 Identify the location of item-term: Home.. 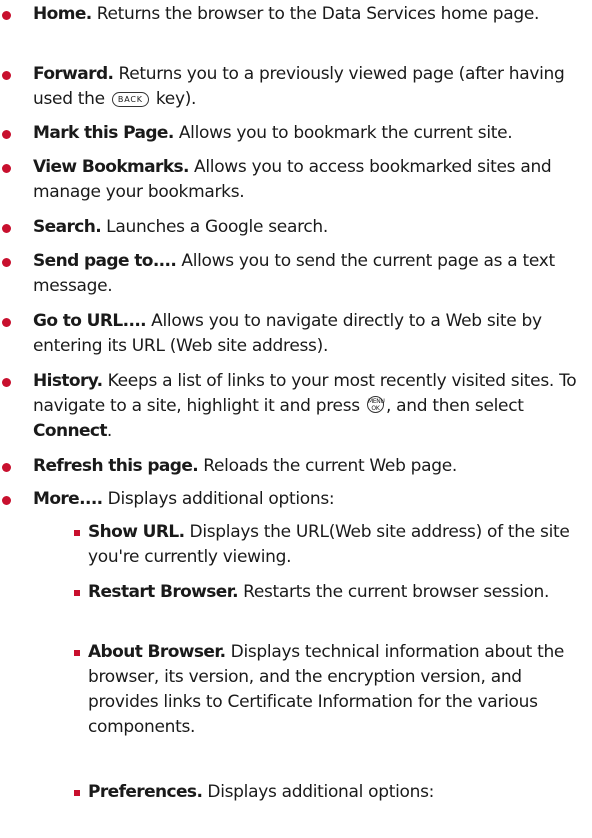
(62, 14).